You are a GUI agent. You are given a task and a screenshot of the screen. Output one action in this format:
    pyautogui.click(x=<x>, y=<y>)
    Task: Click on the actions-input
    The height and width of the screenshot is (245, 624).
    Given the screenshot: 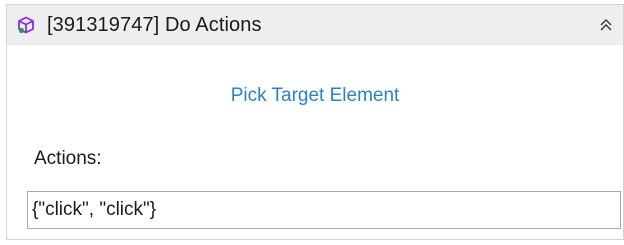 What is the action you would take?
    pyautogui.click(x=324, y=210)
    